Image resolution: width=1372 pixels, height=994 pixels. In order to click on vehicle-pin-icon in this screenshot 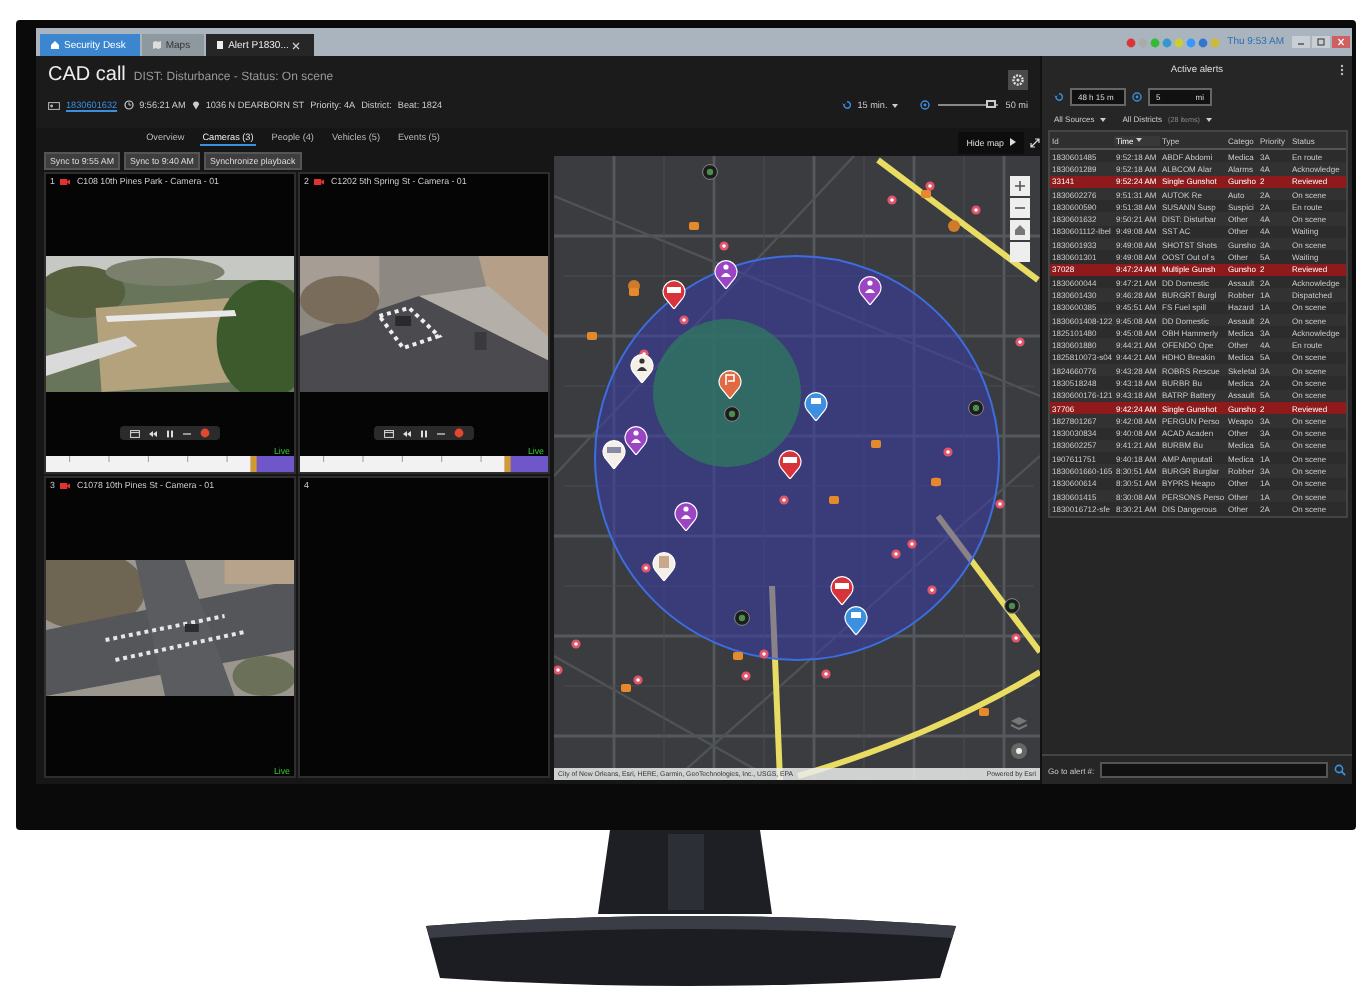, I will do `click(613, 453)`.